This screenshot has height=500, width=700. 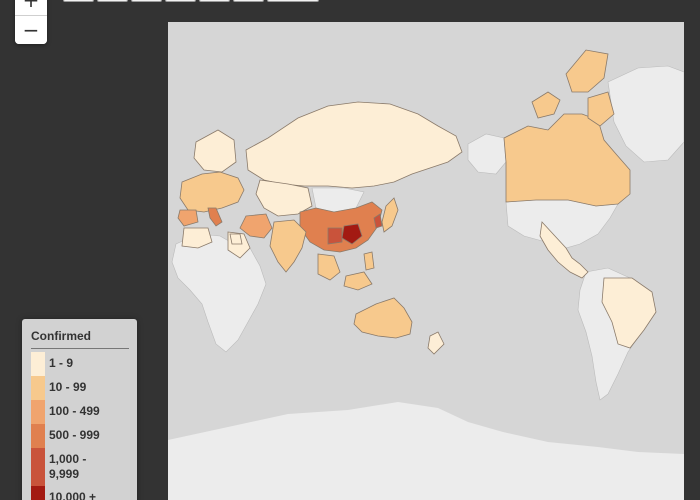 I want to click on legend-item: 10 - 99, so click(x=80, y=388).